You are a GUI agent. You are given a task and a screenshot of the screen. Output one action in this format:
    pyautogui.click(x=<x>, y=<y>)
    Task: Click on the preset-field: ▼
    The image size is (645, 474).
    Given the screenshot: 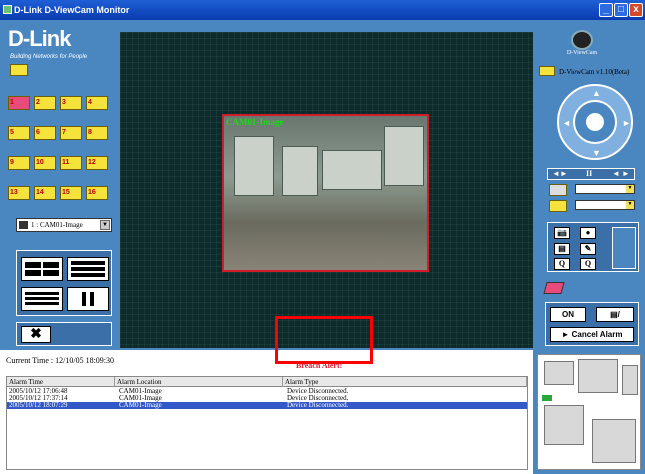 What is the action you would take?
    pyautogui.click(x=605, y=189)
    